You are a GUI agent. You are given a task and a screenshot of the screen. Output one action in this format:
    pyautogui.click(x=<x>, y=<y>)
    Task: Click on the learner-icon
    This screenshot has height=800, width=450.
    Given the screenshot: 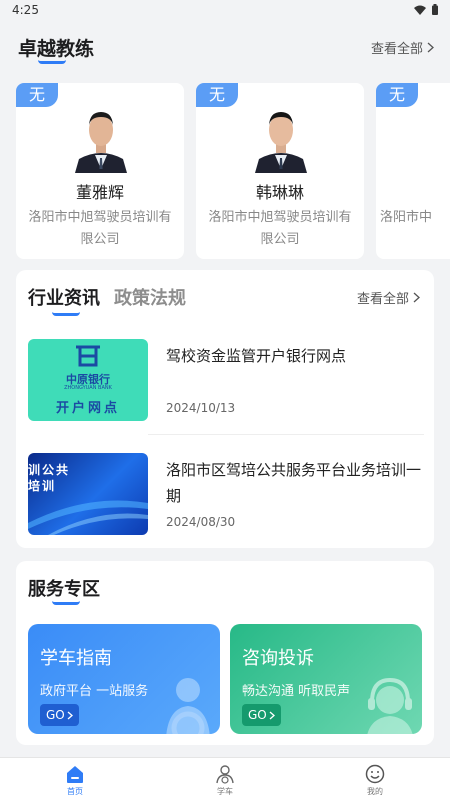 What is the action you would take?
    pyautogui.click(x=225, y=774)
    